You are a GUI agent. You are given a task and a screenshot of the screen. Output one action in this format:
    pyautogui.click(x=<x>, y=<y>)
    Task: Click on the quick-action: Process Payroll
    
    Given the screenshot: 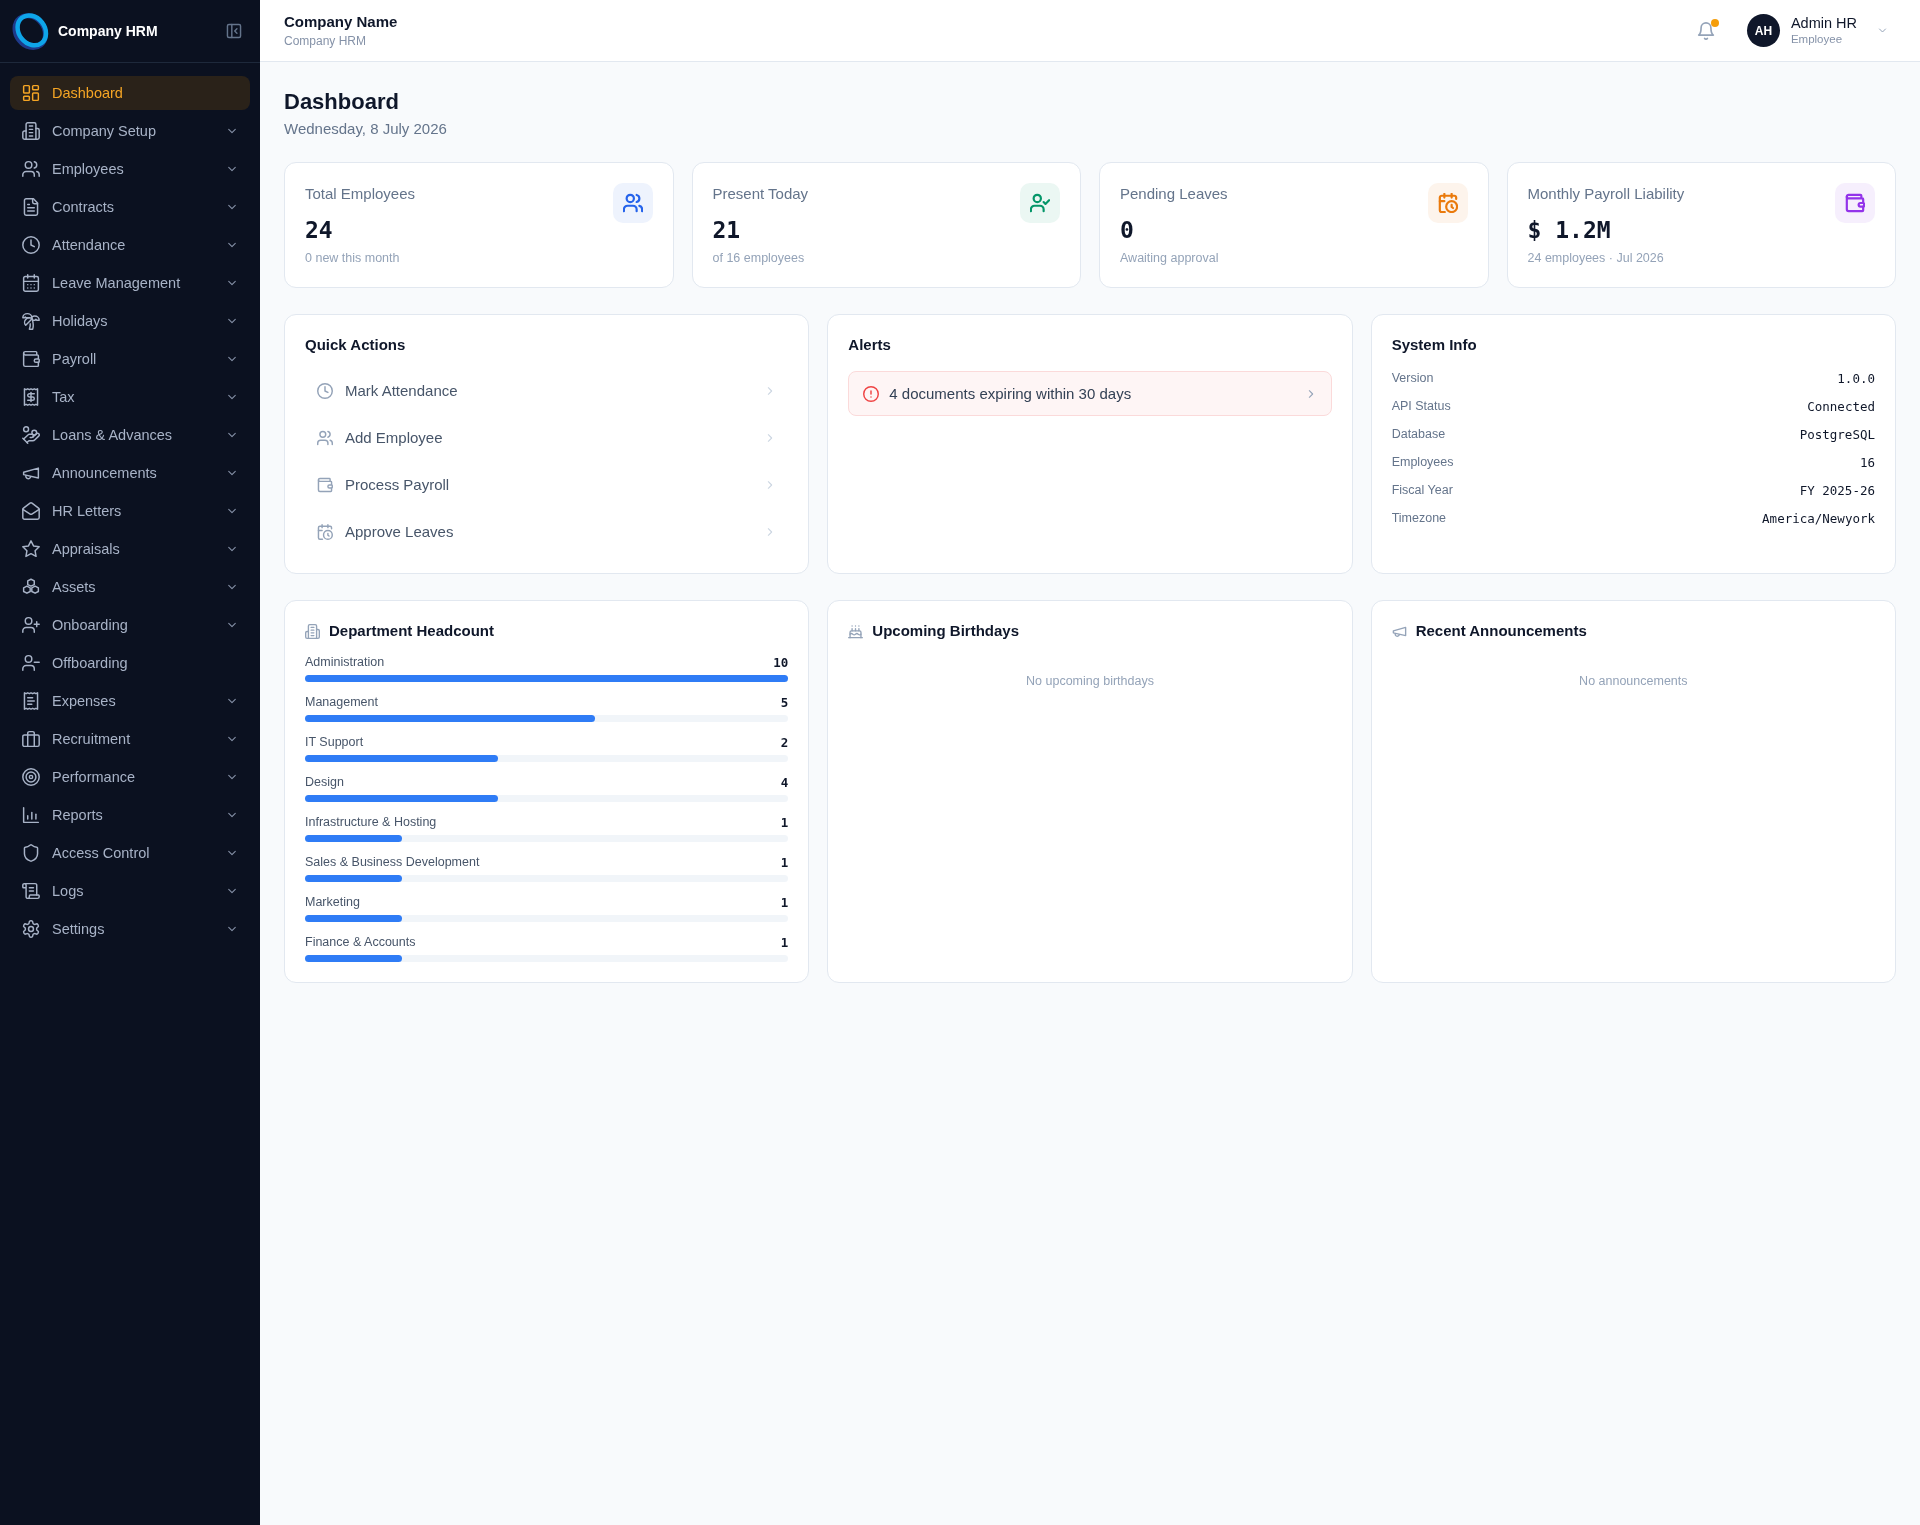 What is the action you would take?
    pyautogui.click(x=547, y=484)
    